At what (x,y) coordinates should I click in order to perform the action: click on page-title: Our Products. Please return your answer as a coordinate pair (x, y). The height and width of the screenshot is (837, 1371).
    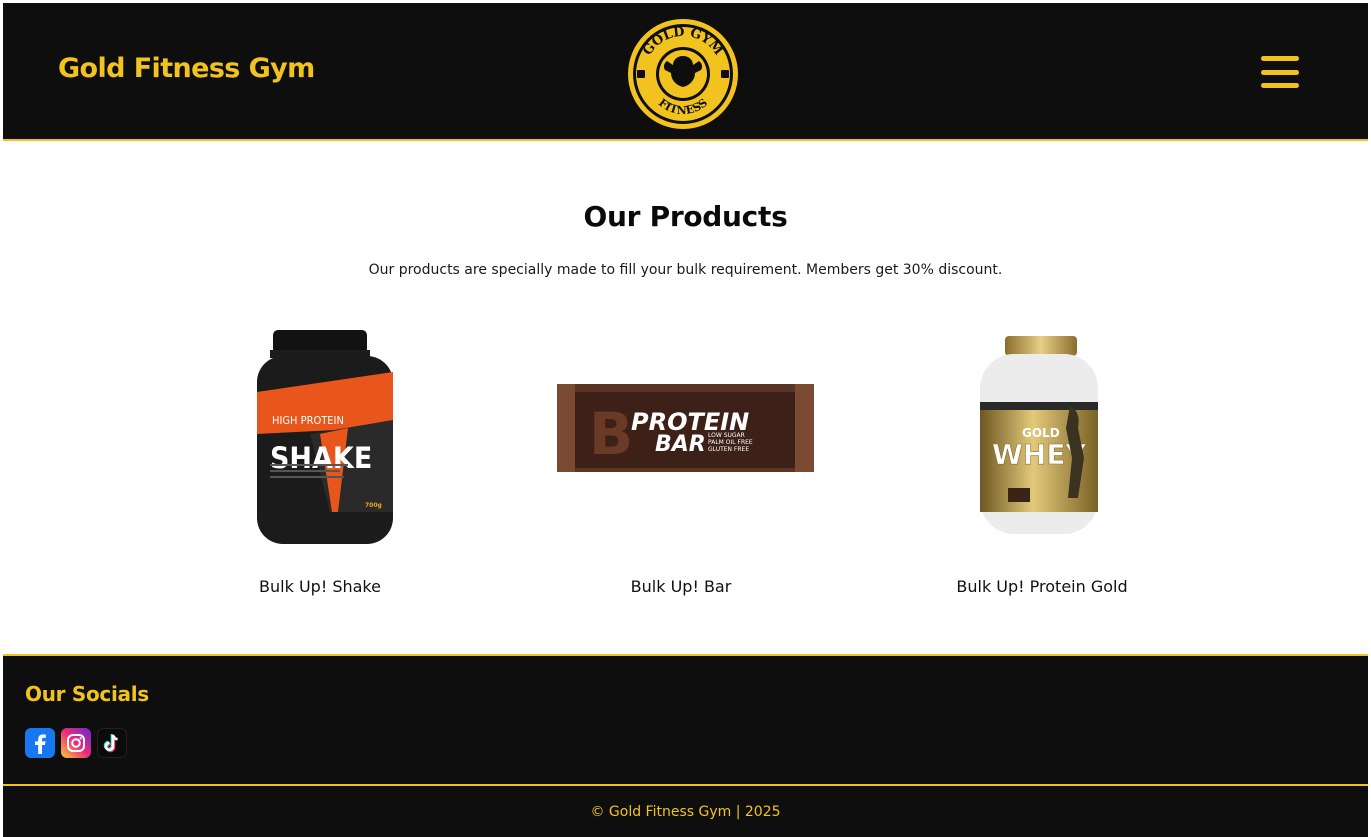
    Looking at the image, I should click on (685, 216).